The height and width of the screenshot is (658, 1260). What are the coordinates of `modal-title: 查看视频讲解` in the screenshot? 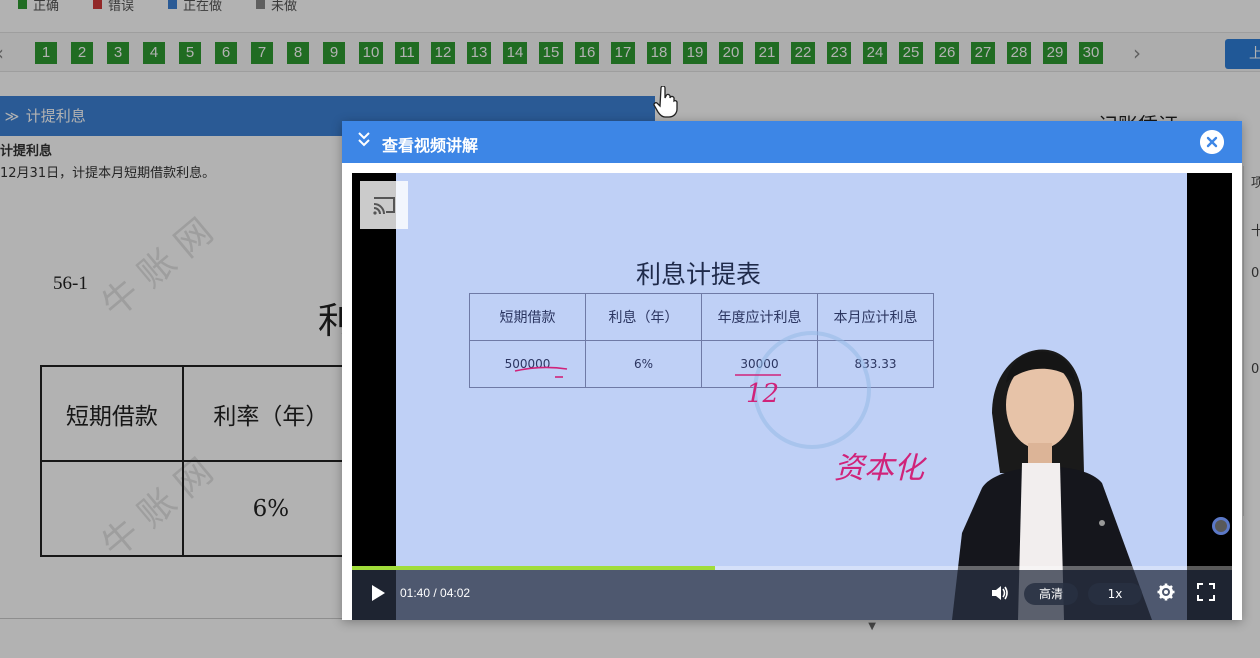 It's located at (430, 145).